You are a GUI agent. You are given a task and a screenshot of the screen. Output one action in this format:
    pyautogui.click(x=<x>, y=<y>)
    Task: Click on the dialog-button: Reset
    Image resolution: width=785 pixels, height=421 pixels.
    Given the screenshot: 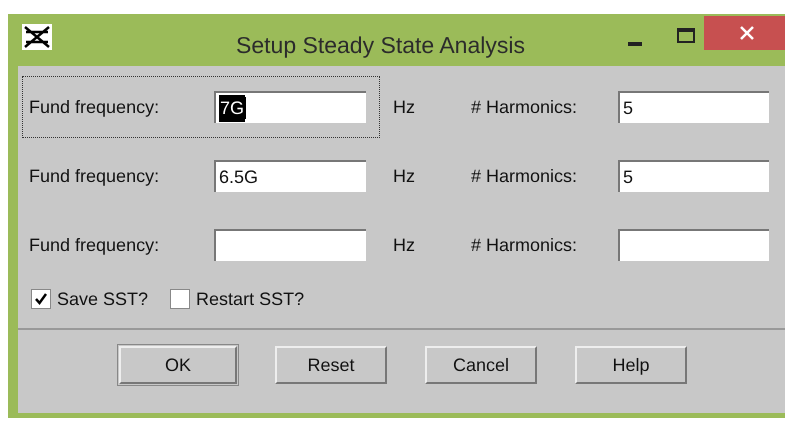 What is the action you would take?
    pyautogui.click(x=331, y=365)
    